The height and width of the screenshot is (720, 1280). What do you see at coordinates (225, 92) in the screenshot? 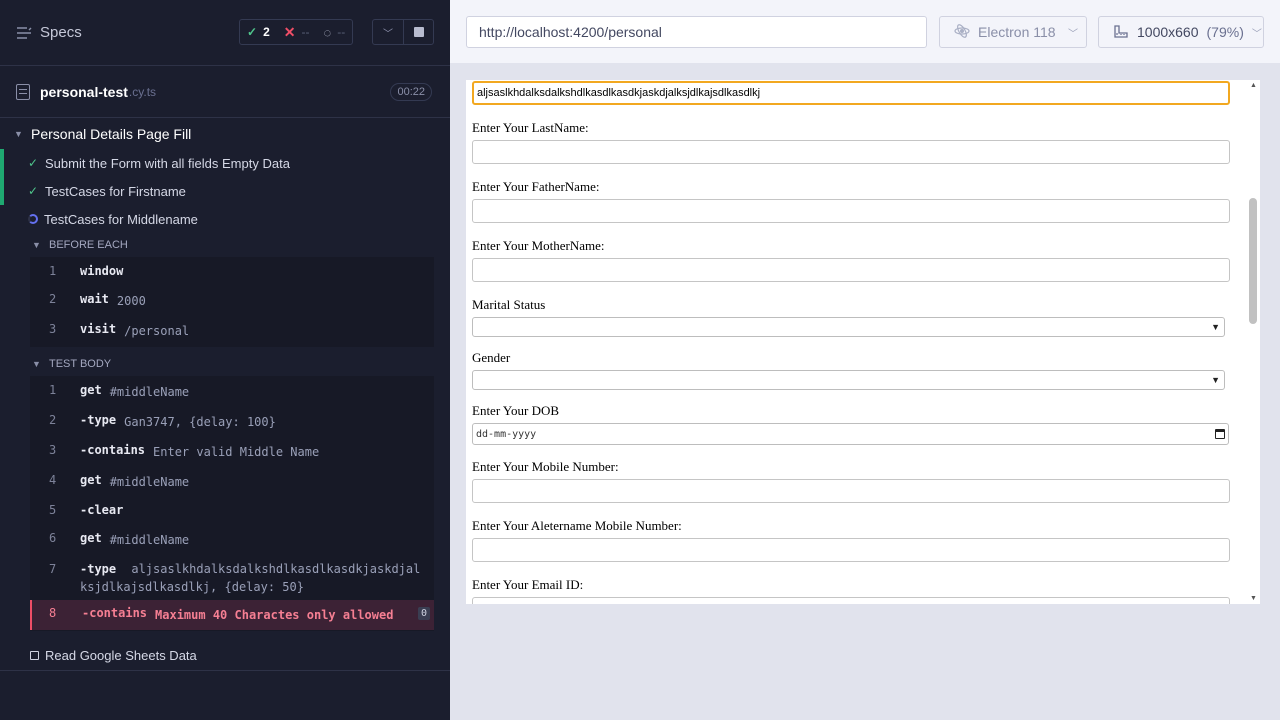
I see `spec-header: personal-test .cy.ts 00:22` at bounding box center [225, 92].